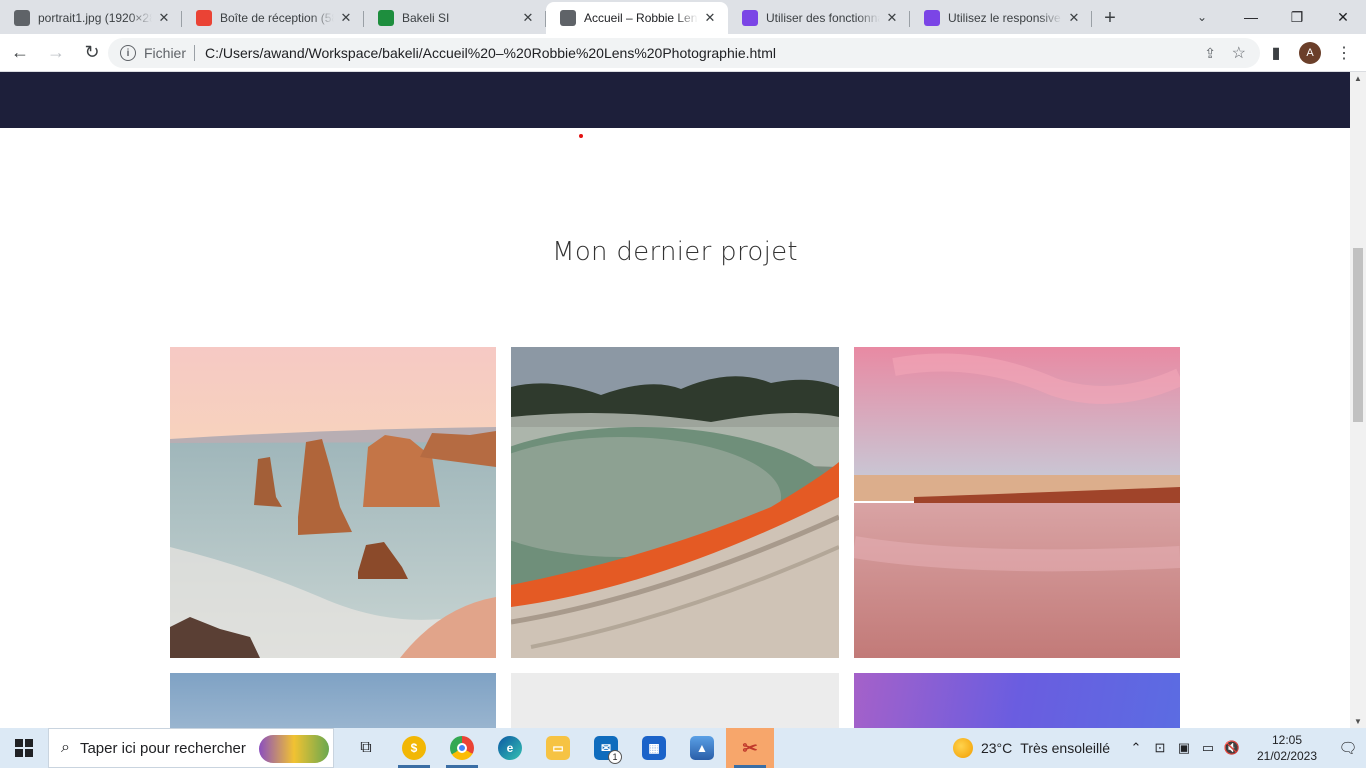 Image resolution: width=1366 pixels, height=768 pixels. Describe the element at coordinates (462, 748) in the screenshot. I see `taskbar-chrome-icon` at that location.